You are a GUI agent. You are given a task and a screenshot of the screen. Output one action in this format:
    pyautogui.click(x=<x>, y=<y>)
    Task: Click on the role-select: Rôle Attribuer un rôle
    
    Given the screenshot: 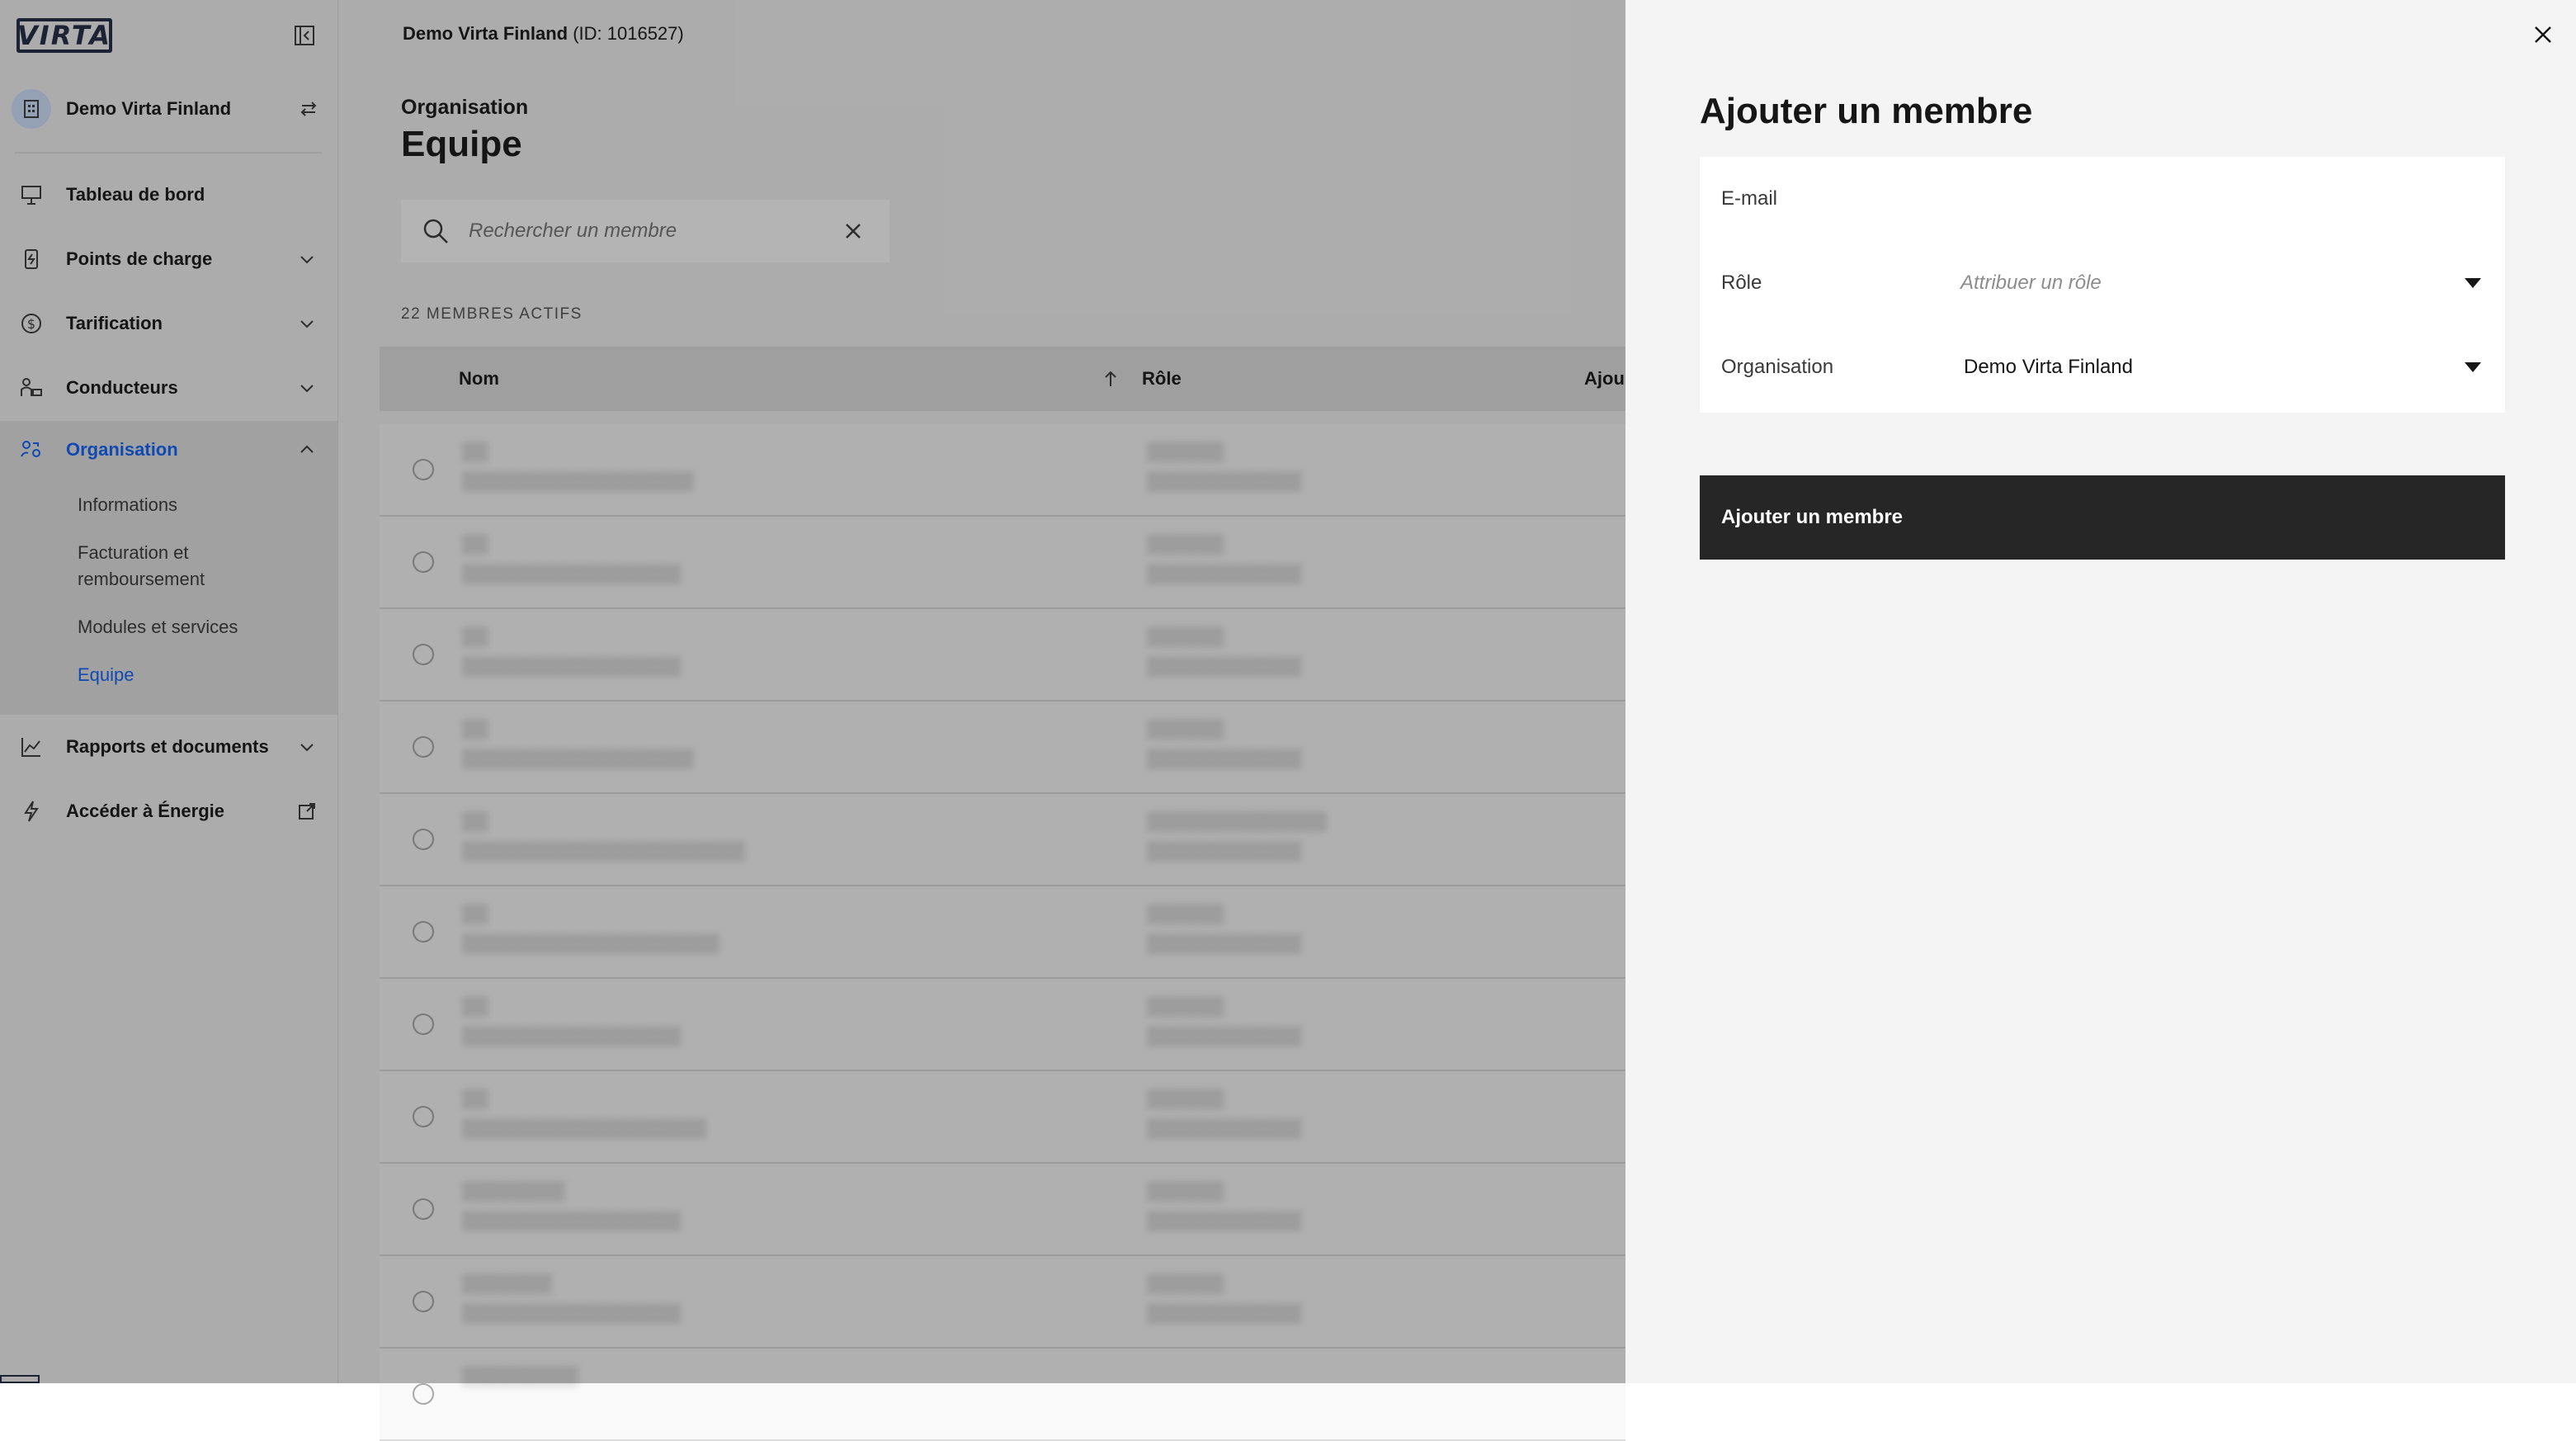 What is the action you would take?
    pyautogui.click(x=2102, y=283)
    